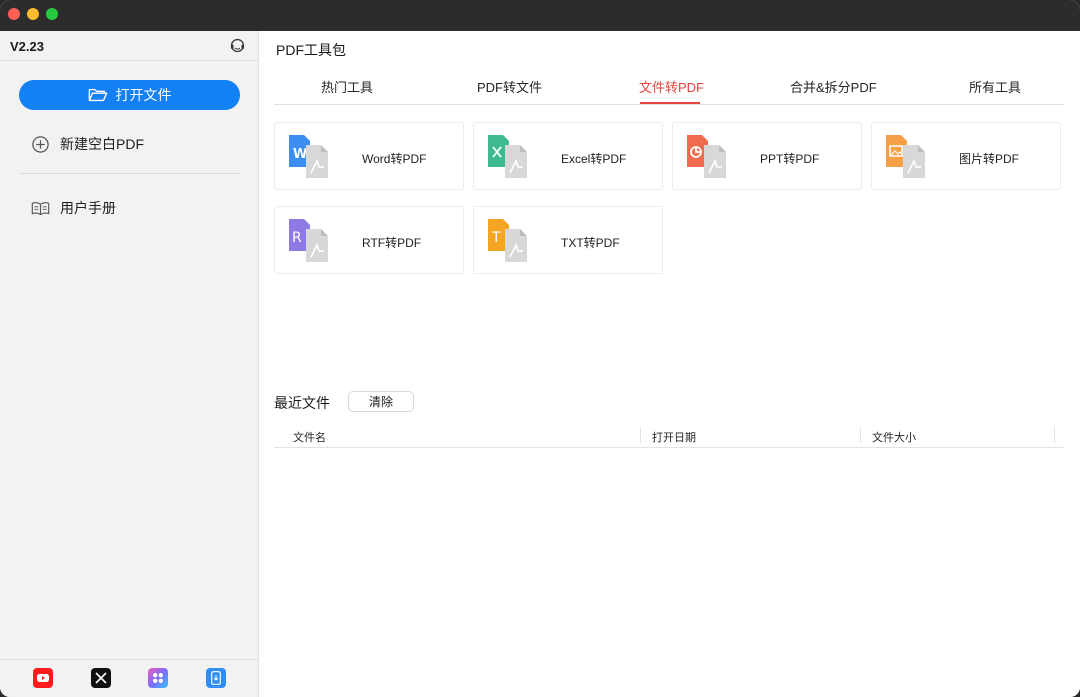 The width and height of the screenshot is (1080, 697). Describe the element at coordinates (308, 156) in the screenshot. I see `word-to-pdf-icon: W` at that location.